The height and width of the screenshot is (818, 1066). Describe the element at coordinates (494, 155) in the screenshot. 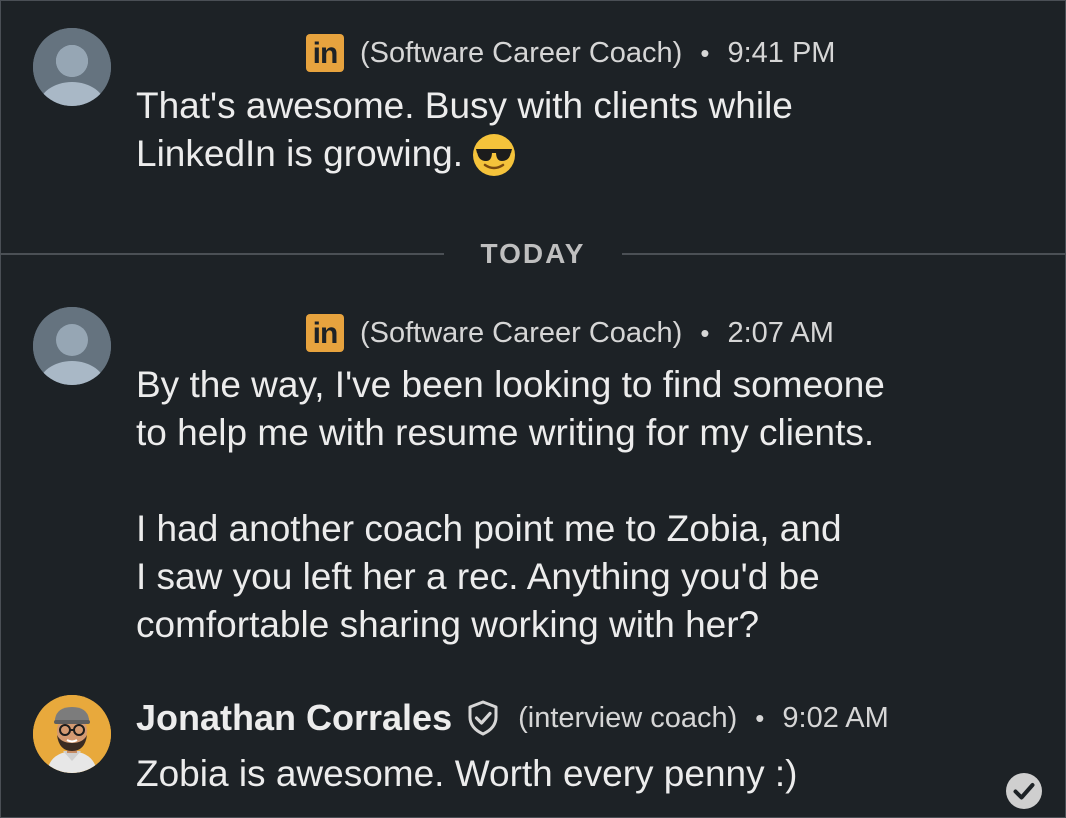

I see `sunglasses-emoji-icon` at that location.